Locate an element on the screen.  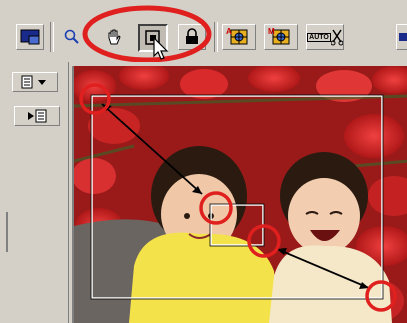
color-mode-button is located at coordinates (30, 37).